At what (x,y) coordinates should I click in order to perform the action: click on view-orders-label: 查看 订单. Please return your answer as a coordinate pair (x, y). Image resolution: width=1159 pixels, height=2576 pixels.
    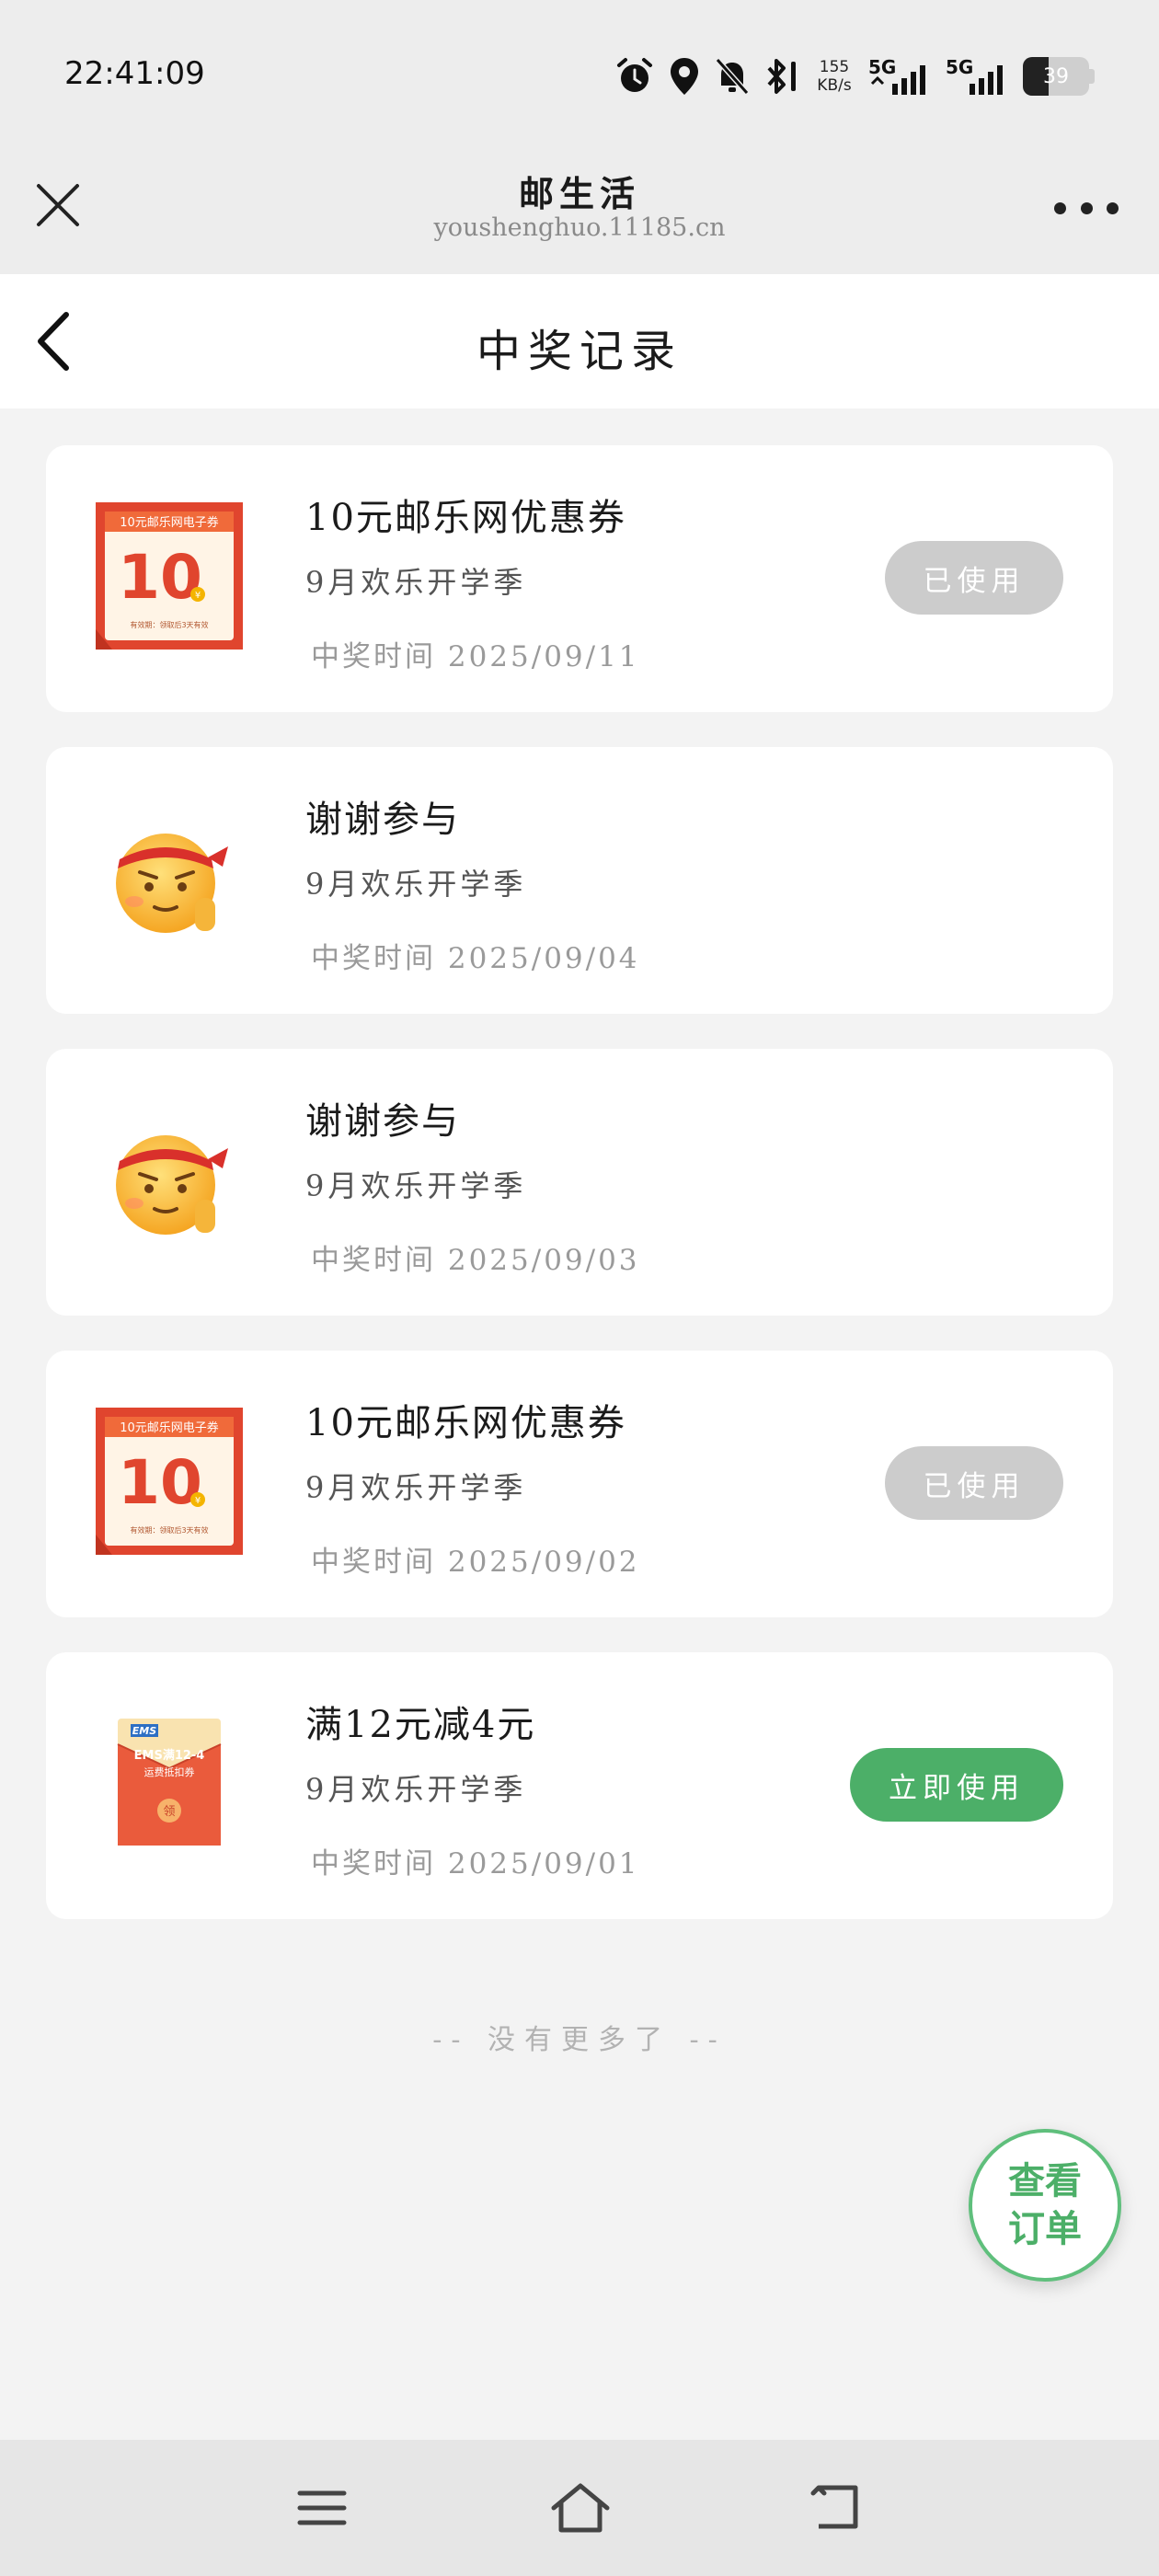
    Looking at the image, I should click on (1045, 2205).